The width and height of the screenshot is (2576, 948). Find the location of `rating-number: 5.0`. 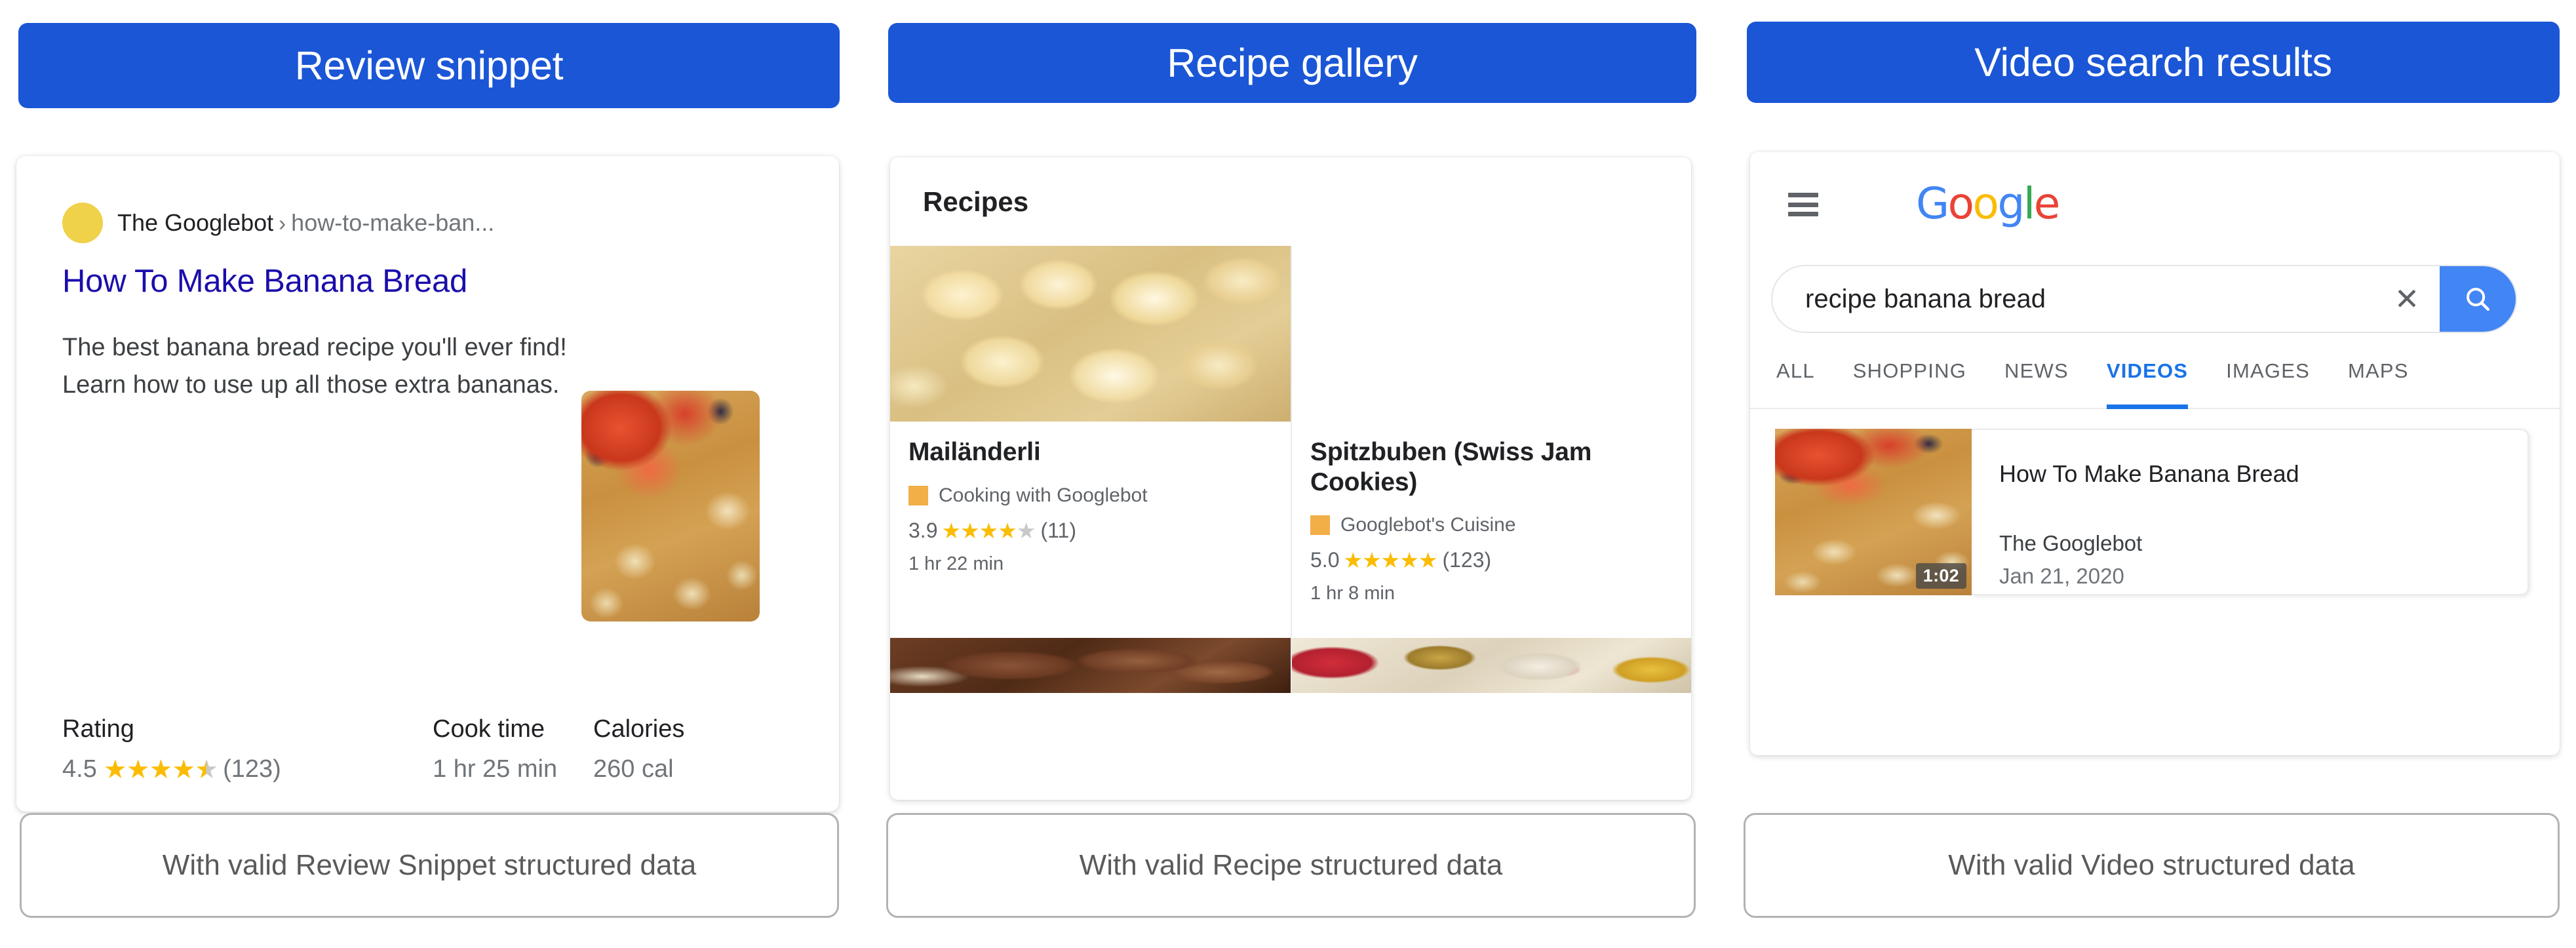

rating-number: 5.0 is located at coordinates (1325, 560).